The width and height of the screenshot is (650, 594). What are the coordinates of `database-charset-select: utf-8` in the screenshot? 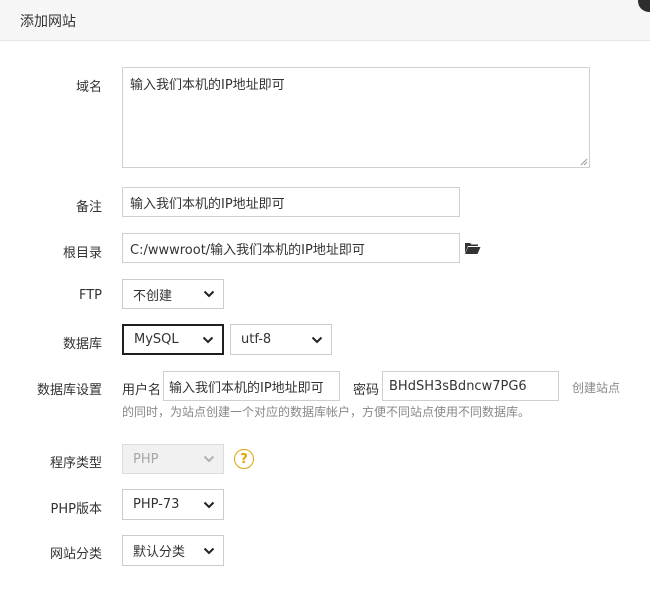 It's located at (281, 339).